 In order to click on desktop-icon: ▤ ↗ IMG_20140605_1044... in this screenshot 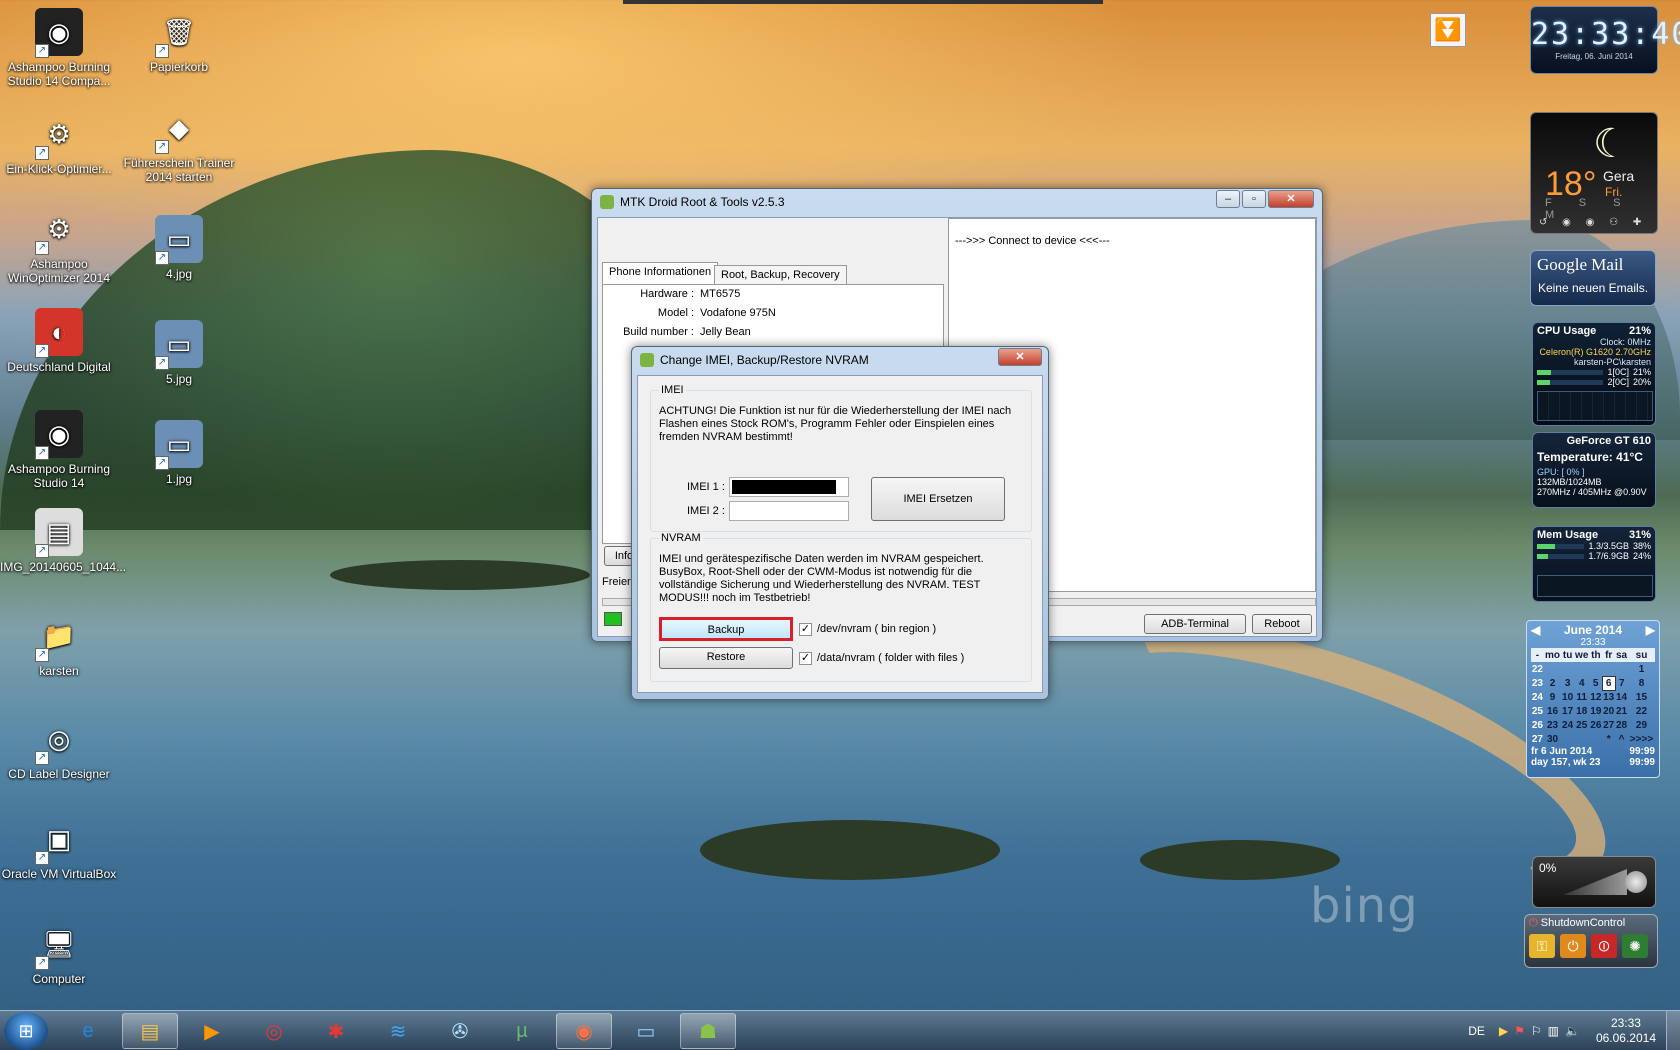, I will do `click(63, 541)`.